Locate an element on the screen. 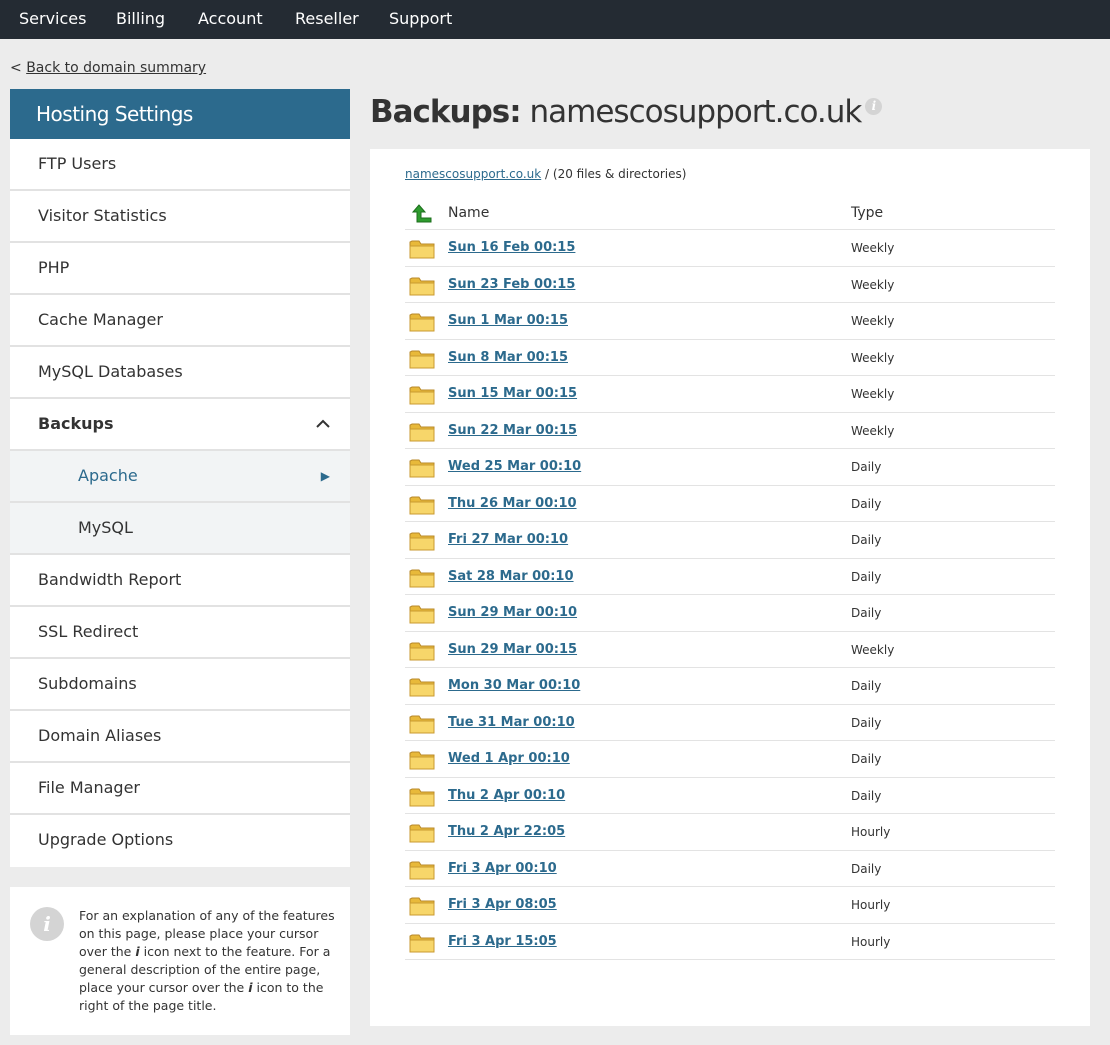 The image size is (1110, 1045). sidebar-subitem-mysql: MySQL is located at coordinates (180, 529).